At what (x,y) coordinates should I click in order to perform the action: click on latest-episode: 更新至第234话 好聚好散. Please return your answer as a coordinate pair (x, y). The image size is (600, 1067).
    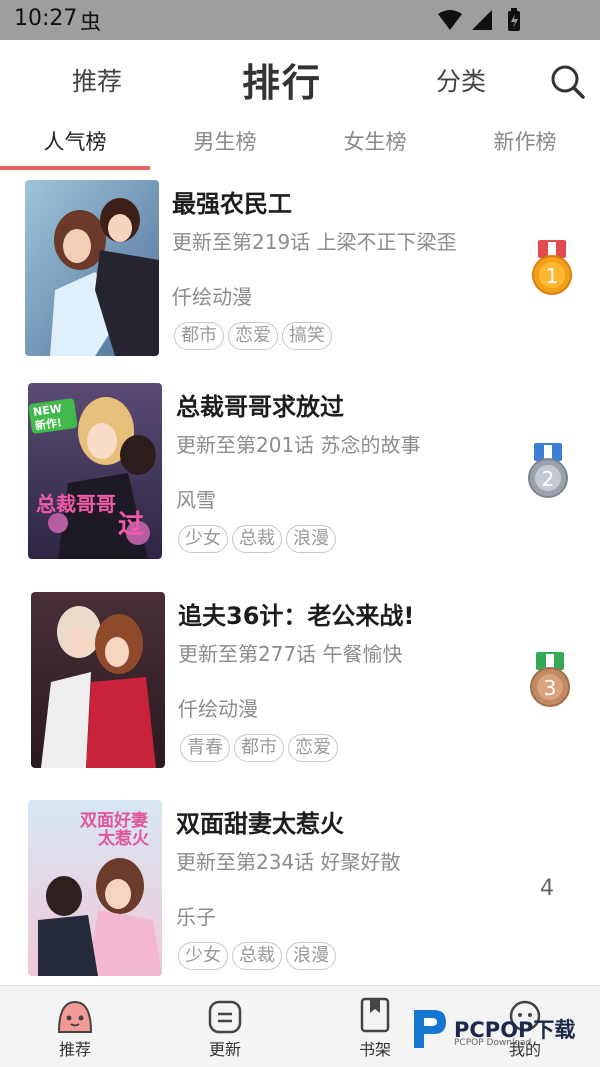
    Looking at the image, I should click on (288, 862).